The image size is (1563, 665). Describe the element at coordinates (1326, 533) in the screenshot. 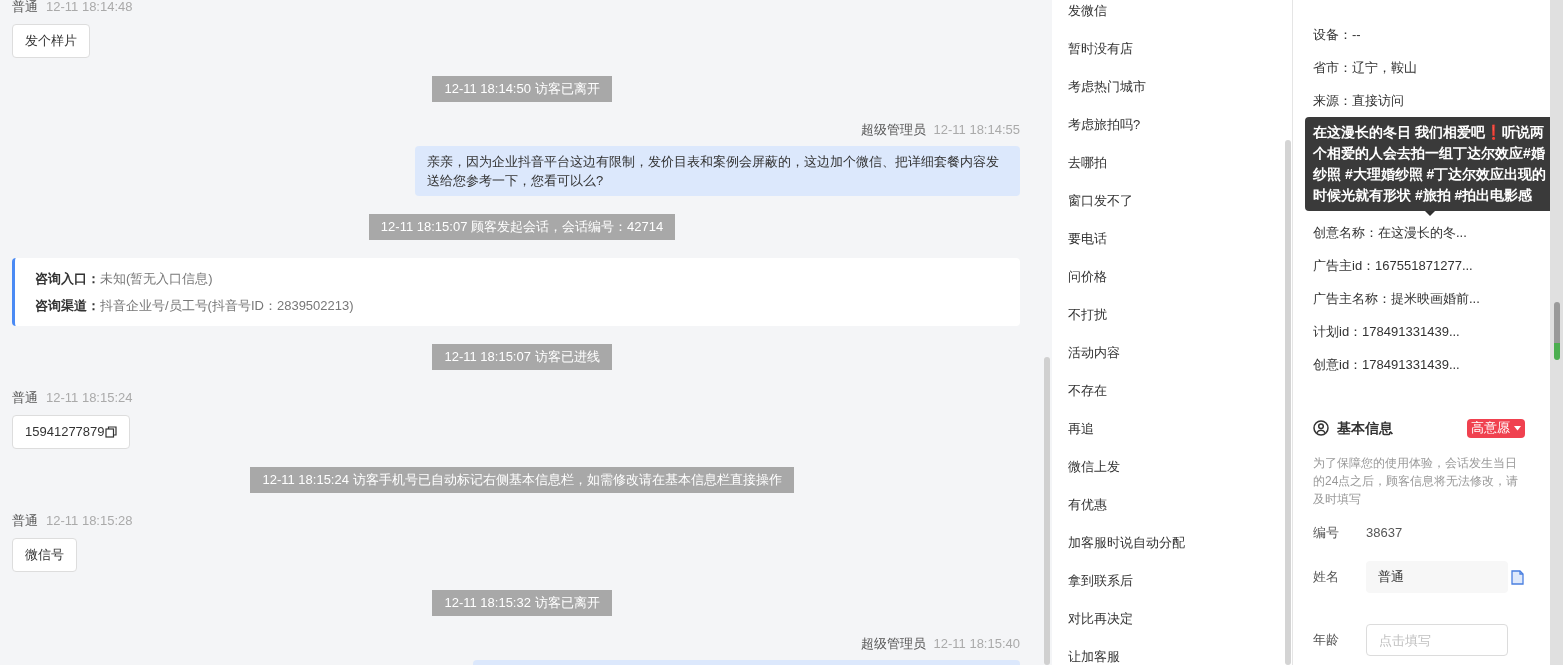

I see `field-label: 编号` at that location.